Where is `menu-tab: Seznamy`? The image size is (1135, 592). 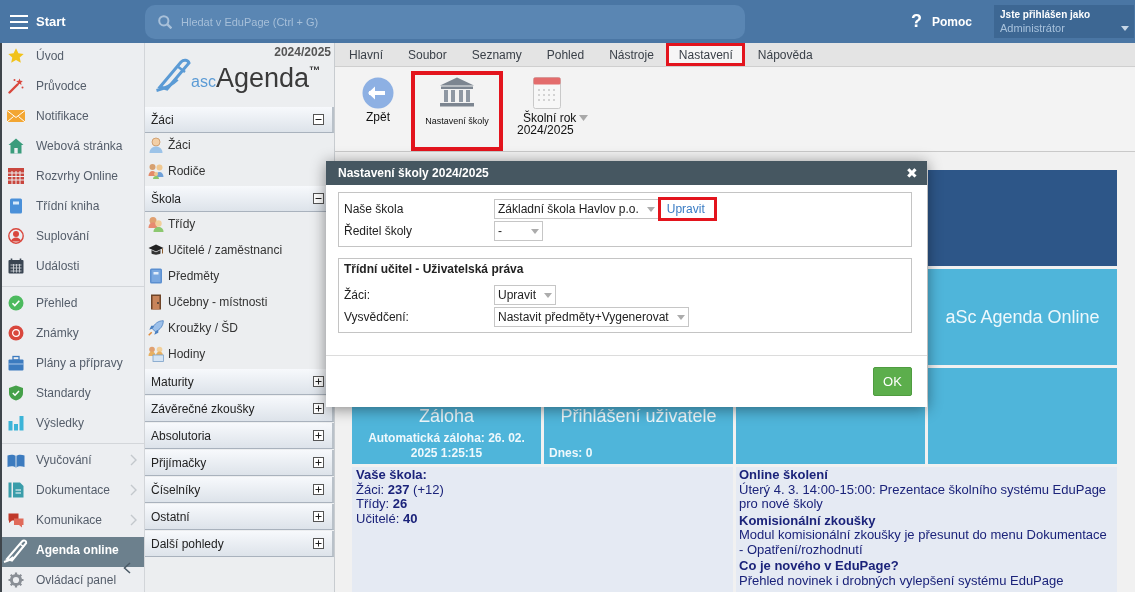
menu-tab: Seznamy is located at coordinates (497, 54).